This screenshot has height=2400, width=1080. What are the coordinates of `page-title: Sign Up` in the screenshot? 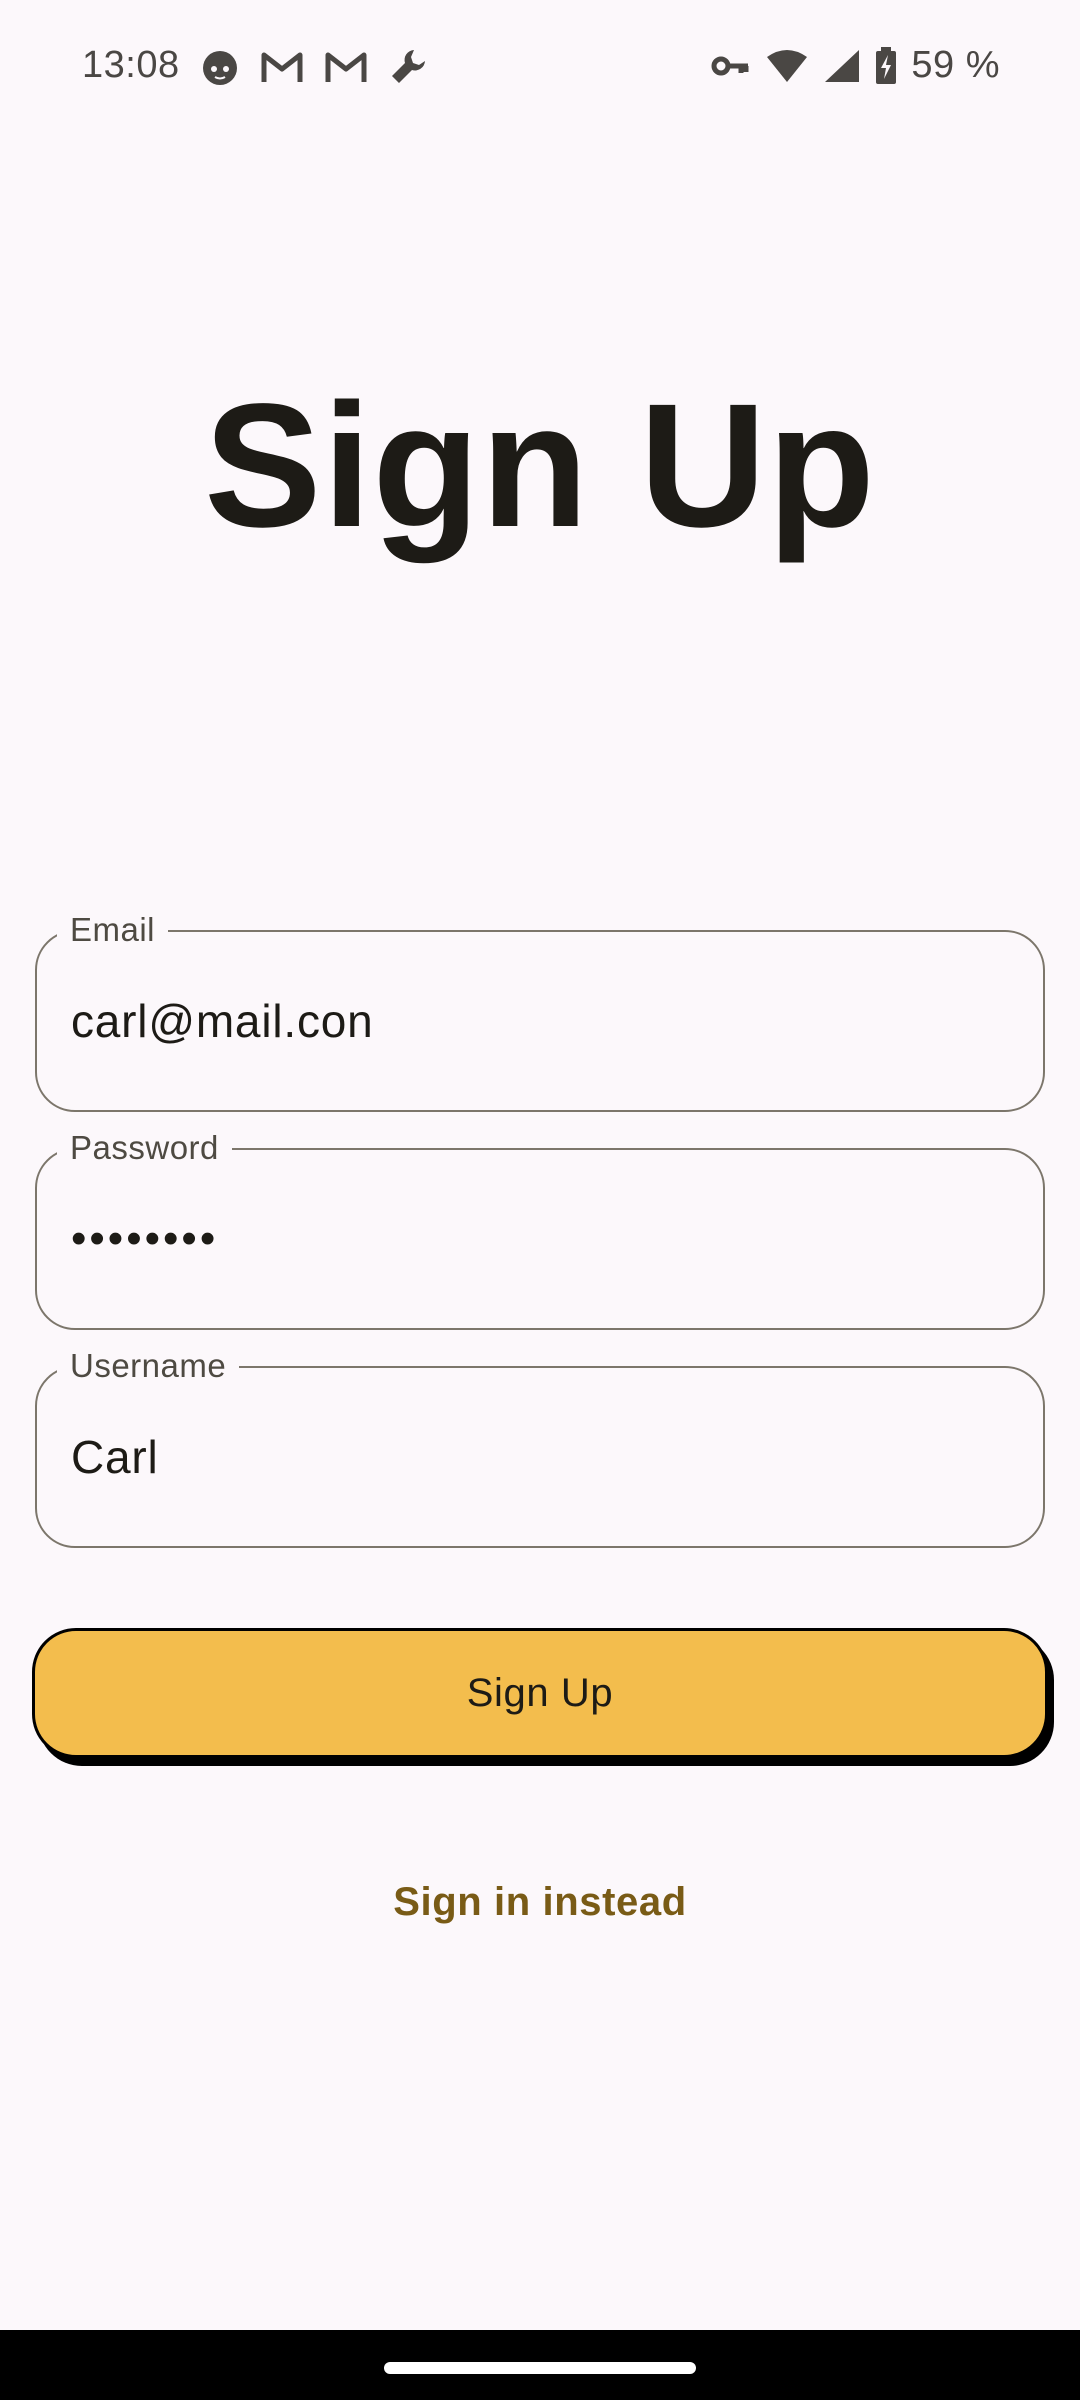 It's located at (540, 466).